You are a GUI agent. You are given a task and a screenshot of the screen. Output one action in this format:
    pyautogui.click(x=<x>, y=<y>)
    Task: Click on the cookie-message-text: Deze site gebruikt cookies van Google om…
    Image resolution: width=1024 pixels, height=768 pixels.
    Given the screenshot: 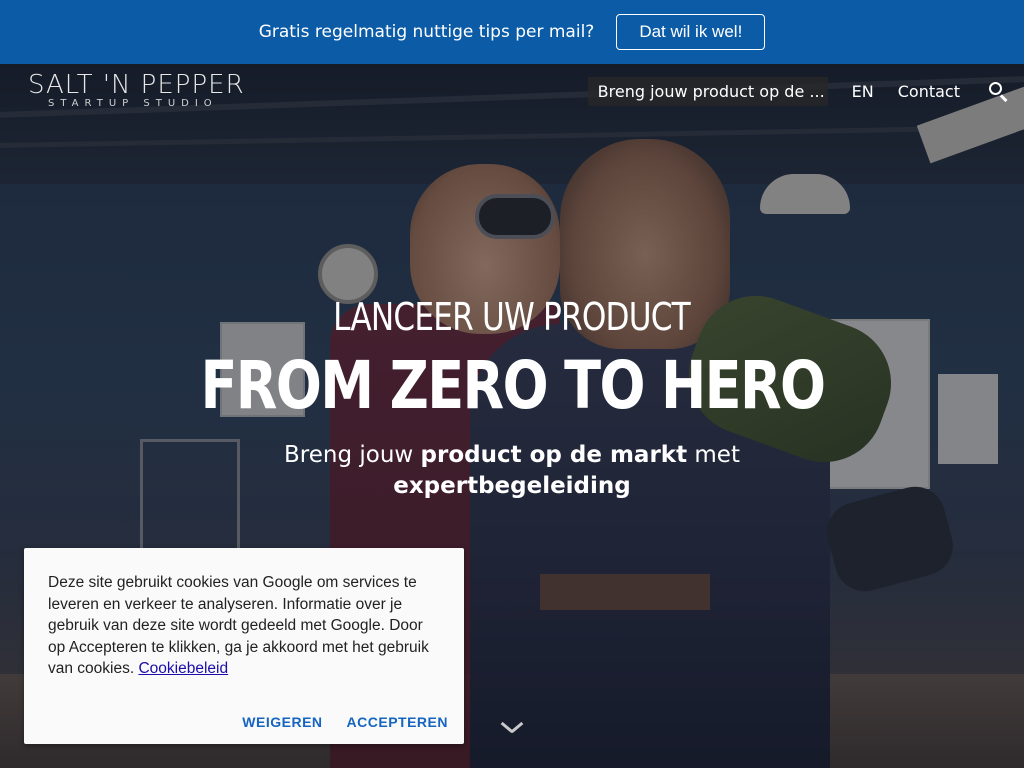 What is the action you would take?
    pyautogui.click(x=238, y=625)
    